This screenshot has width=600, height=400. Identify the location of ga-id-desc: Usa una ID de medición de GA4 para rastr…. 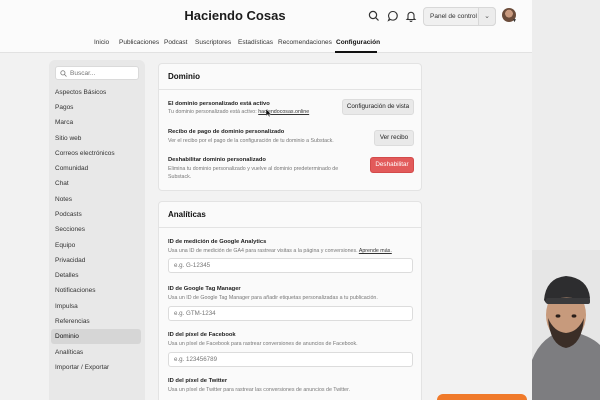
(280, 251).